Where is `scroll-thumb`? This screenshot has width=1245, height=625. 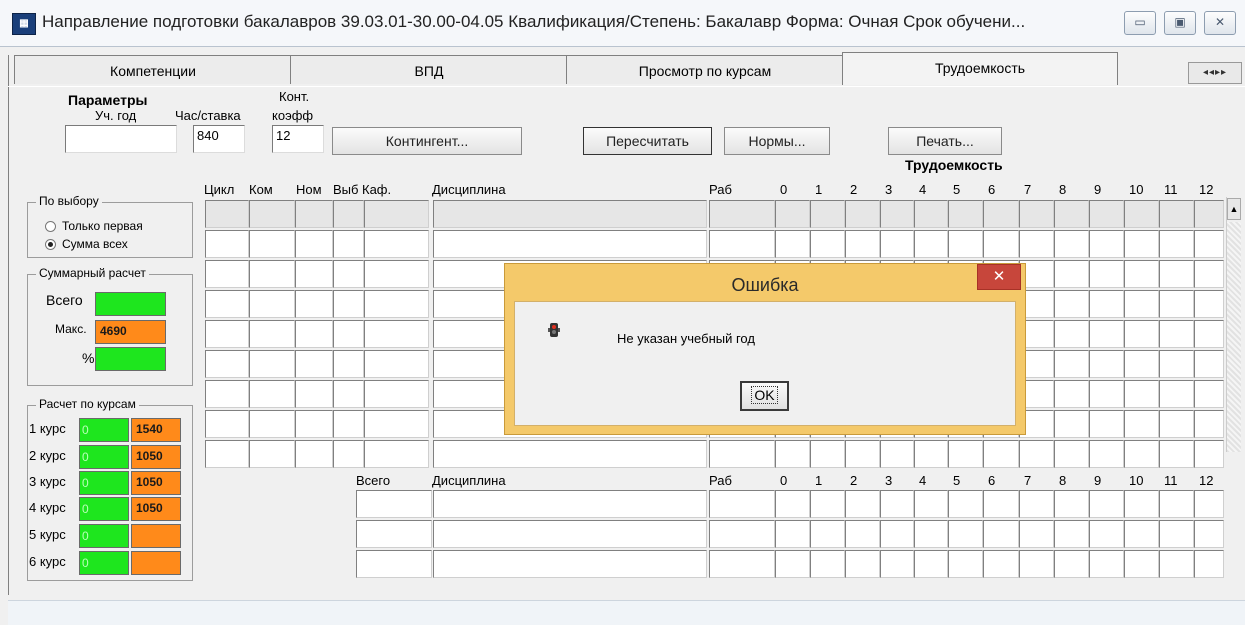
scroll-thumb is located at coordinates (1234, 337).